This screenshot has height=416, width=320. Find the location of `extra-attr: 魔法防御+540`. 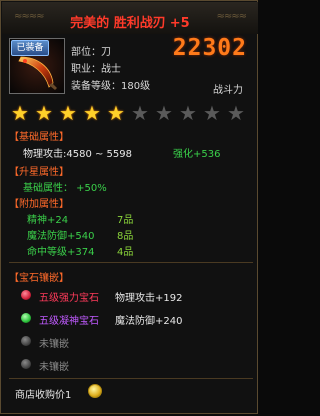

extra-attr: 魔法防御+540 is located at coordinates (61, 236).